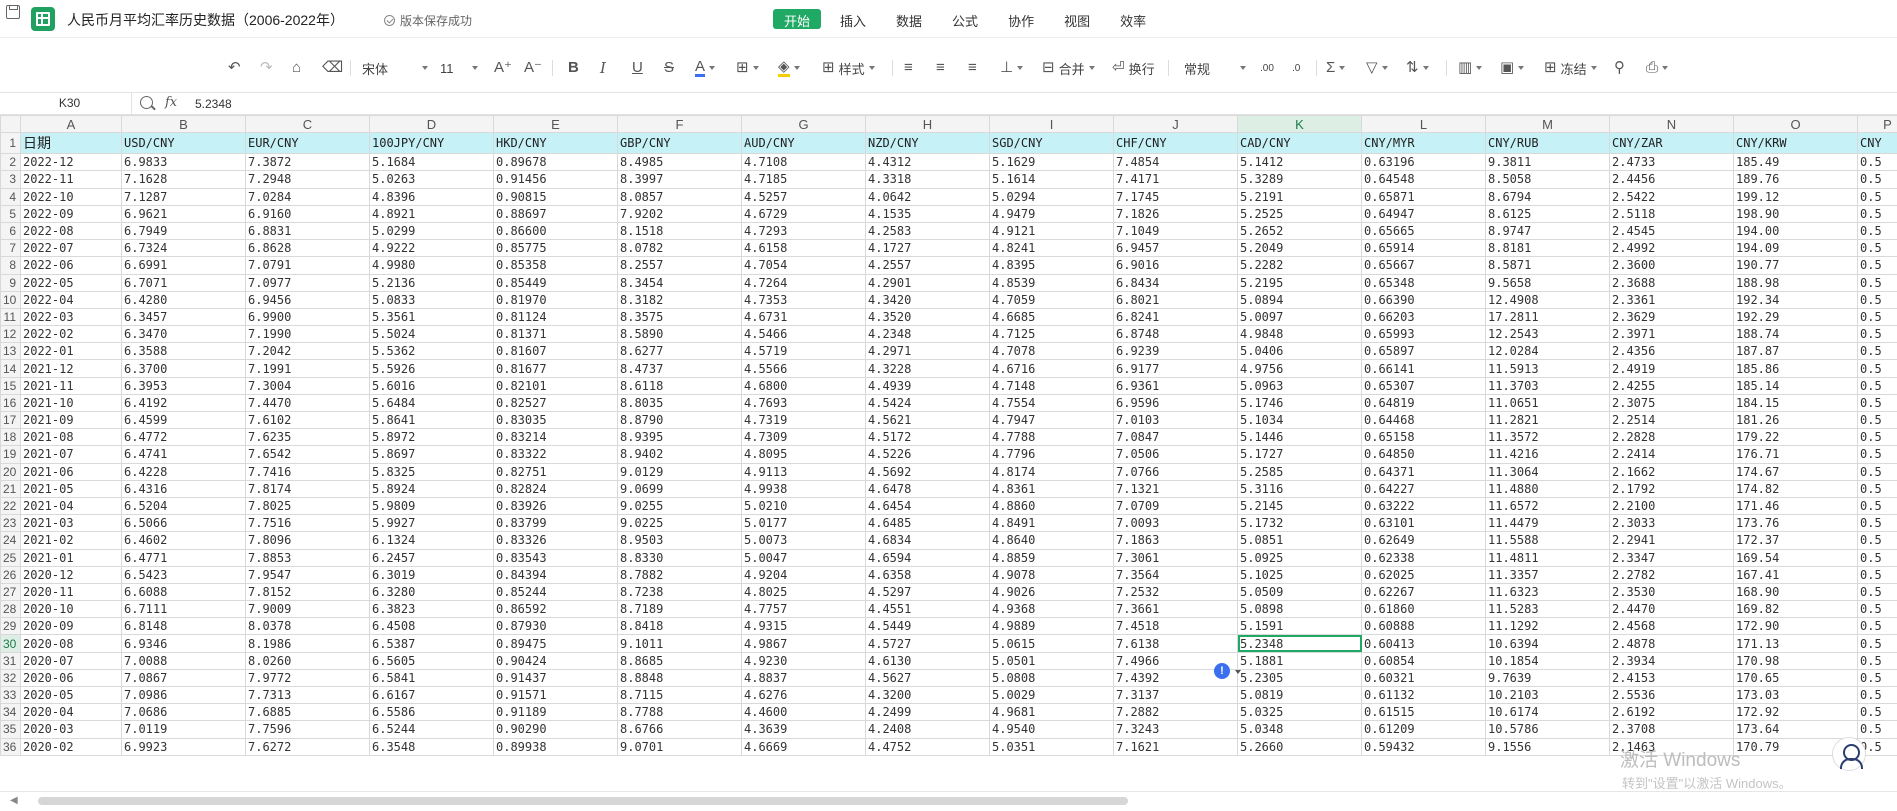 The image size is (1897, 811). I want to click on table-cell: 2021-02, so click(71, 540).